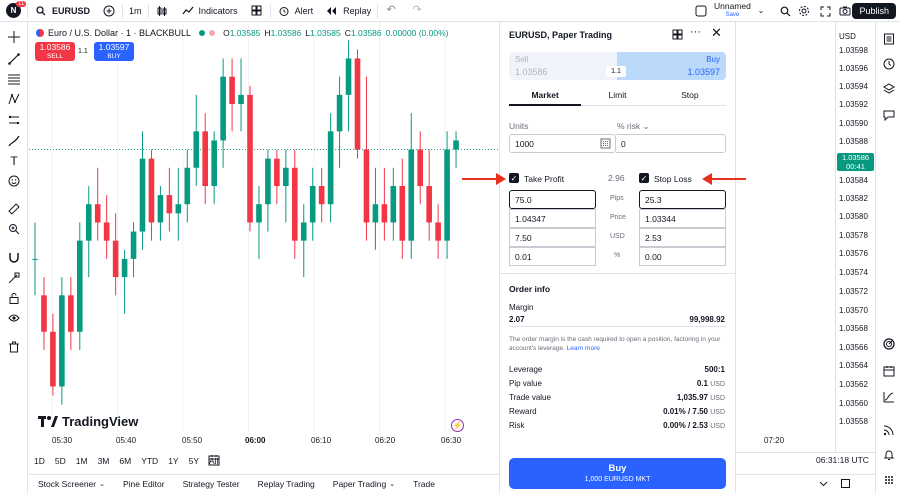 The width and height of the screenshot is (900, 493). What do you see at coordinates (60, 461) in the screenshot?
I see `range-option-5d: 5D` at bounding box center [60, 461].